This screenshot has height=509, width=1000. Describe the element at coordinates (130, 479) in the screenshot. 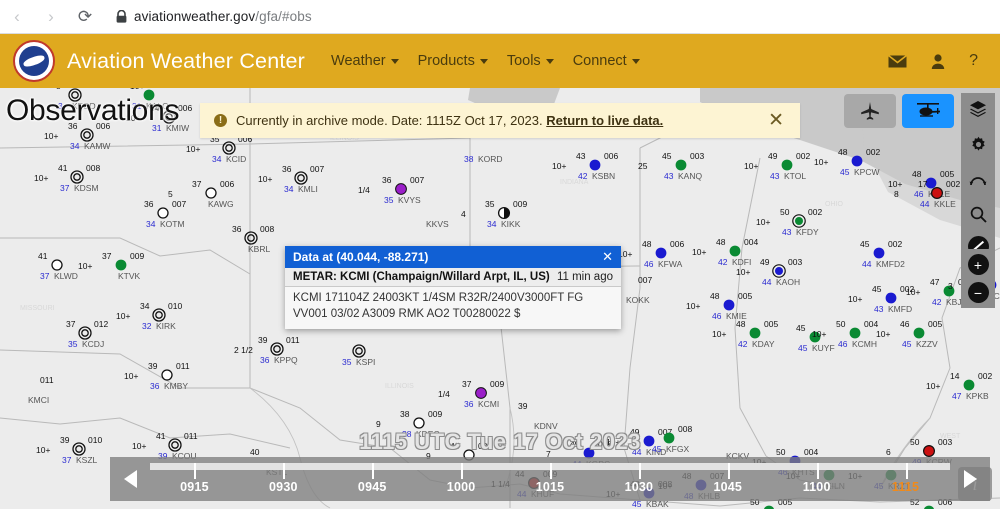

I see `timeline-prev-button` at that location.